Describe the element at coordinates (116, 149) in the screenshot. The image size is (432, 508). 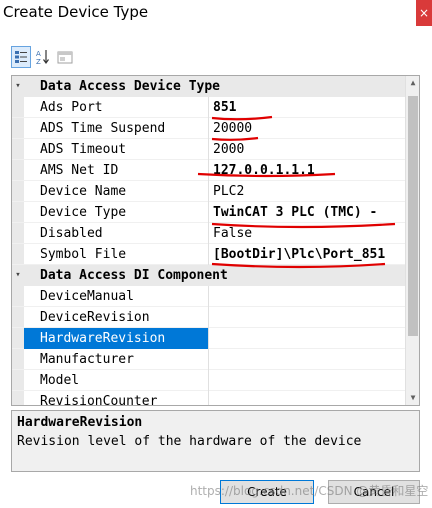
I see `property-name: ADS Timeout` at that location.